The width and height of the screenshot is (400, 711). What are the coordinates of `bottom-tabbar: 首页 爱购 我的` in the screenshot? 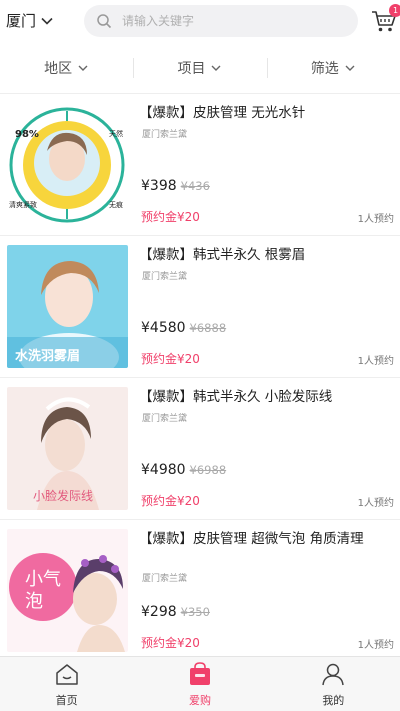 It's located at (200, 683).